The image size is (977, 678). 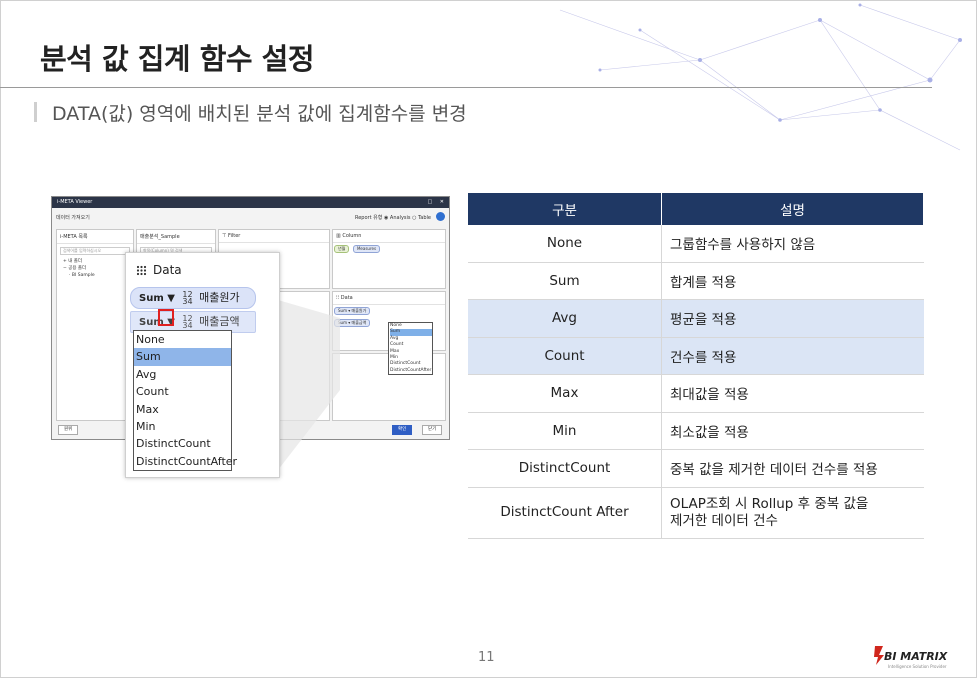 What do you see at coordinates (219, 321) in the screenshot?
I see `measure-label: 매출금액` at bounding box center [219, 321].